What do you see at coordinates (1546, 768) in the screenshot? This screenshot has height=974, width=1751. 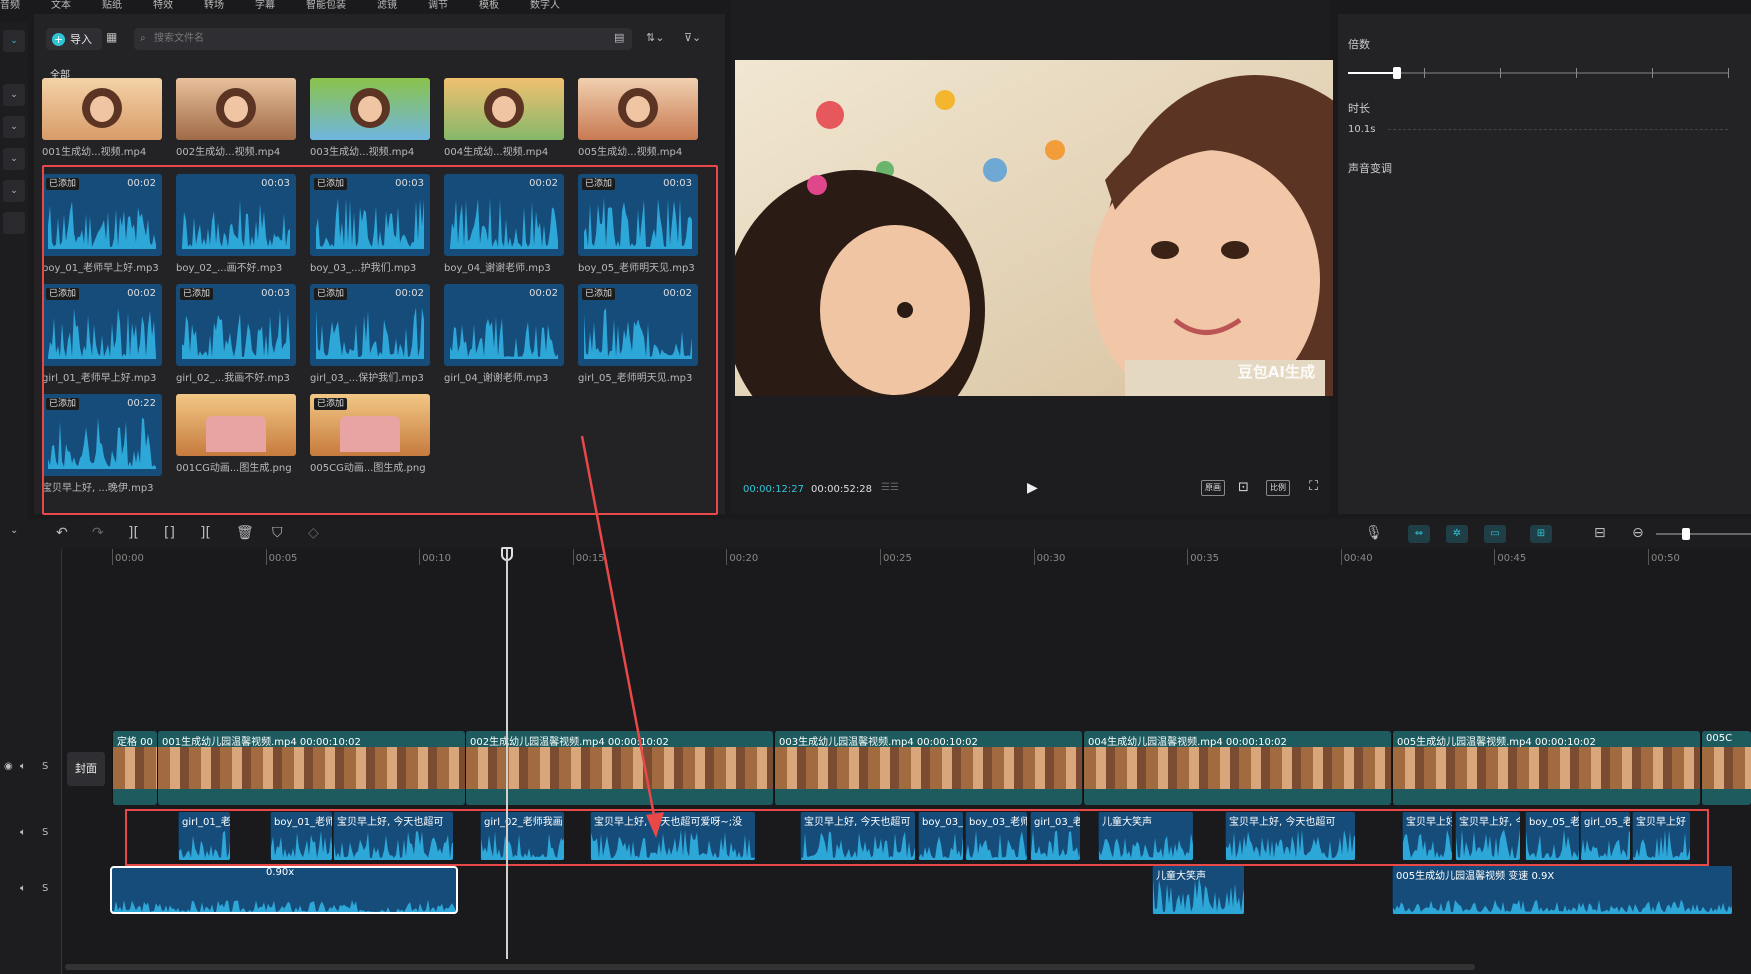 I see `video-clip: 005生成幼儿园温馨视频.mp4 00:00:10:02` at bounding box center [1546, 768].